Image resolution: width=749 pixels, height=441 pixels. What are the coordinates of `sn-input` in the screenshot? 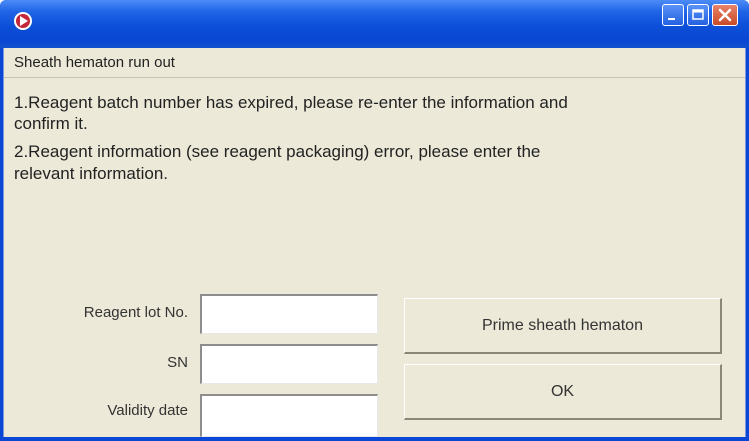 It's located at (289, 364).